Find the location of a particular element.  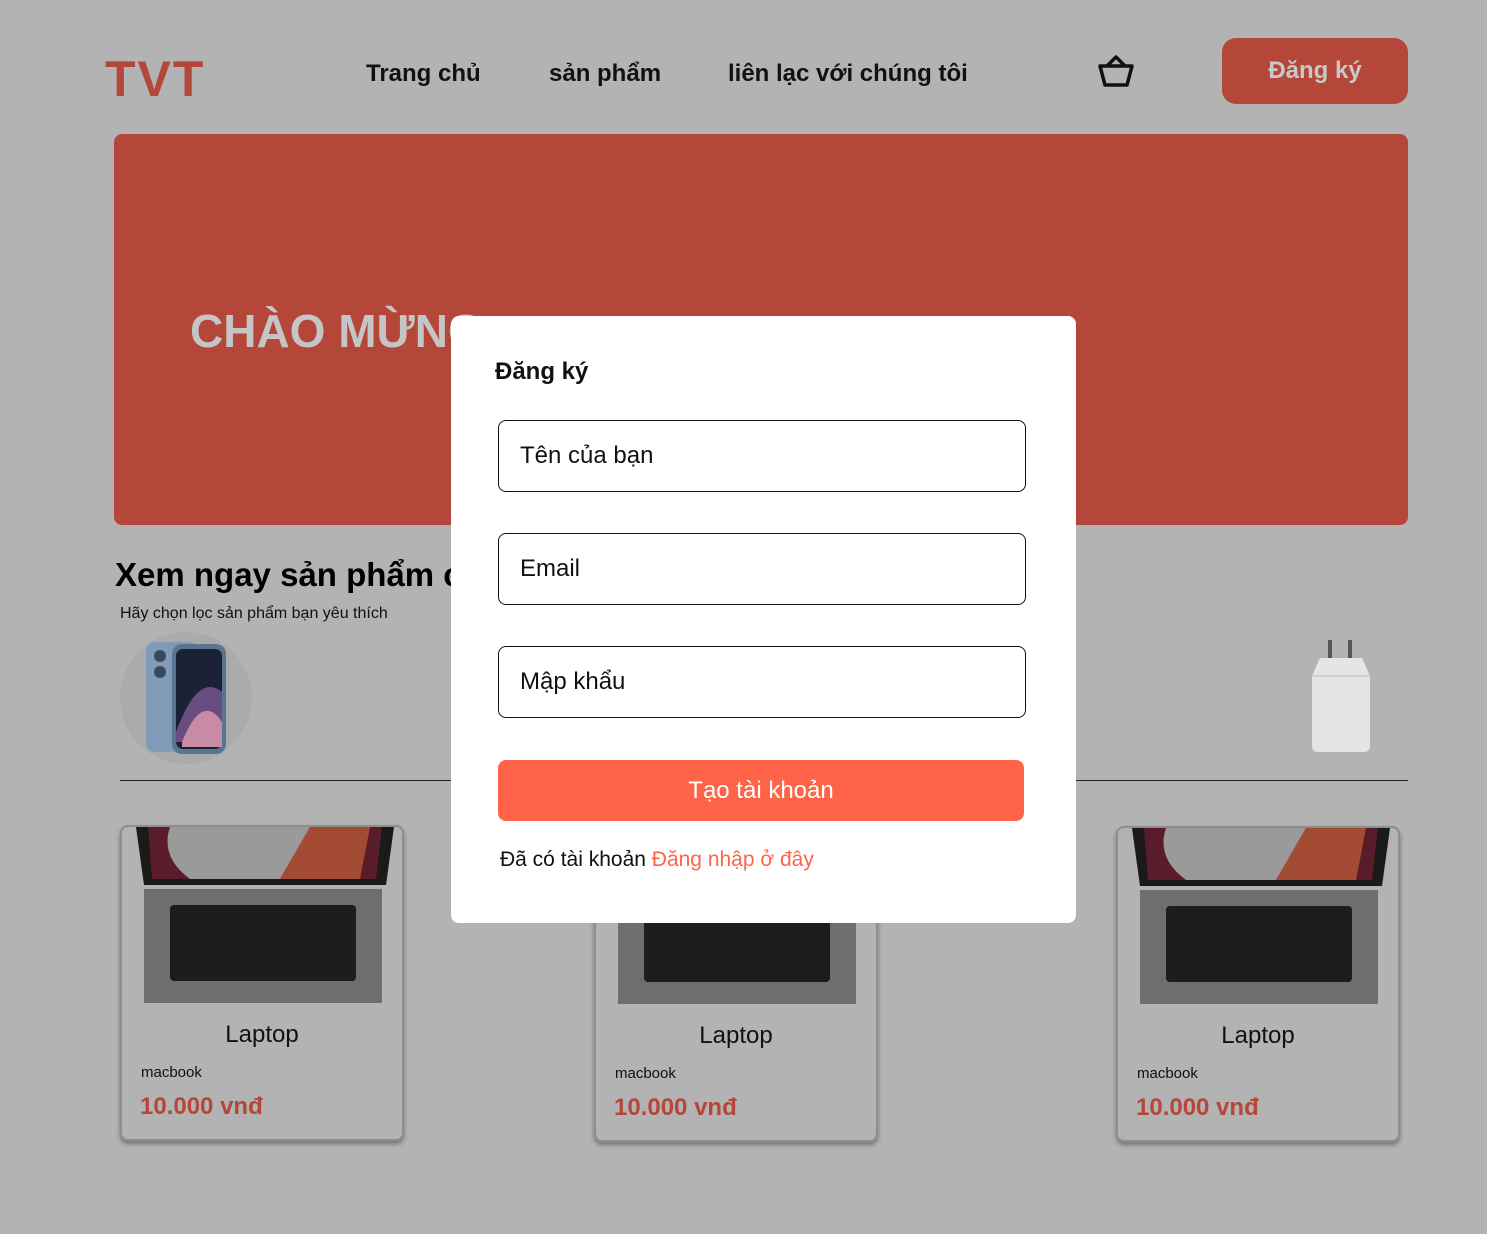

logo: TVT is located at coordinates (155, 79).